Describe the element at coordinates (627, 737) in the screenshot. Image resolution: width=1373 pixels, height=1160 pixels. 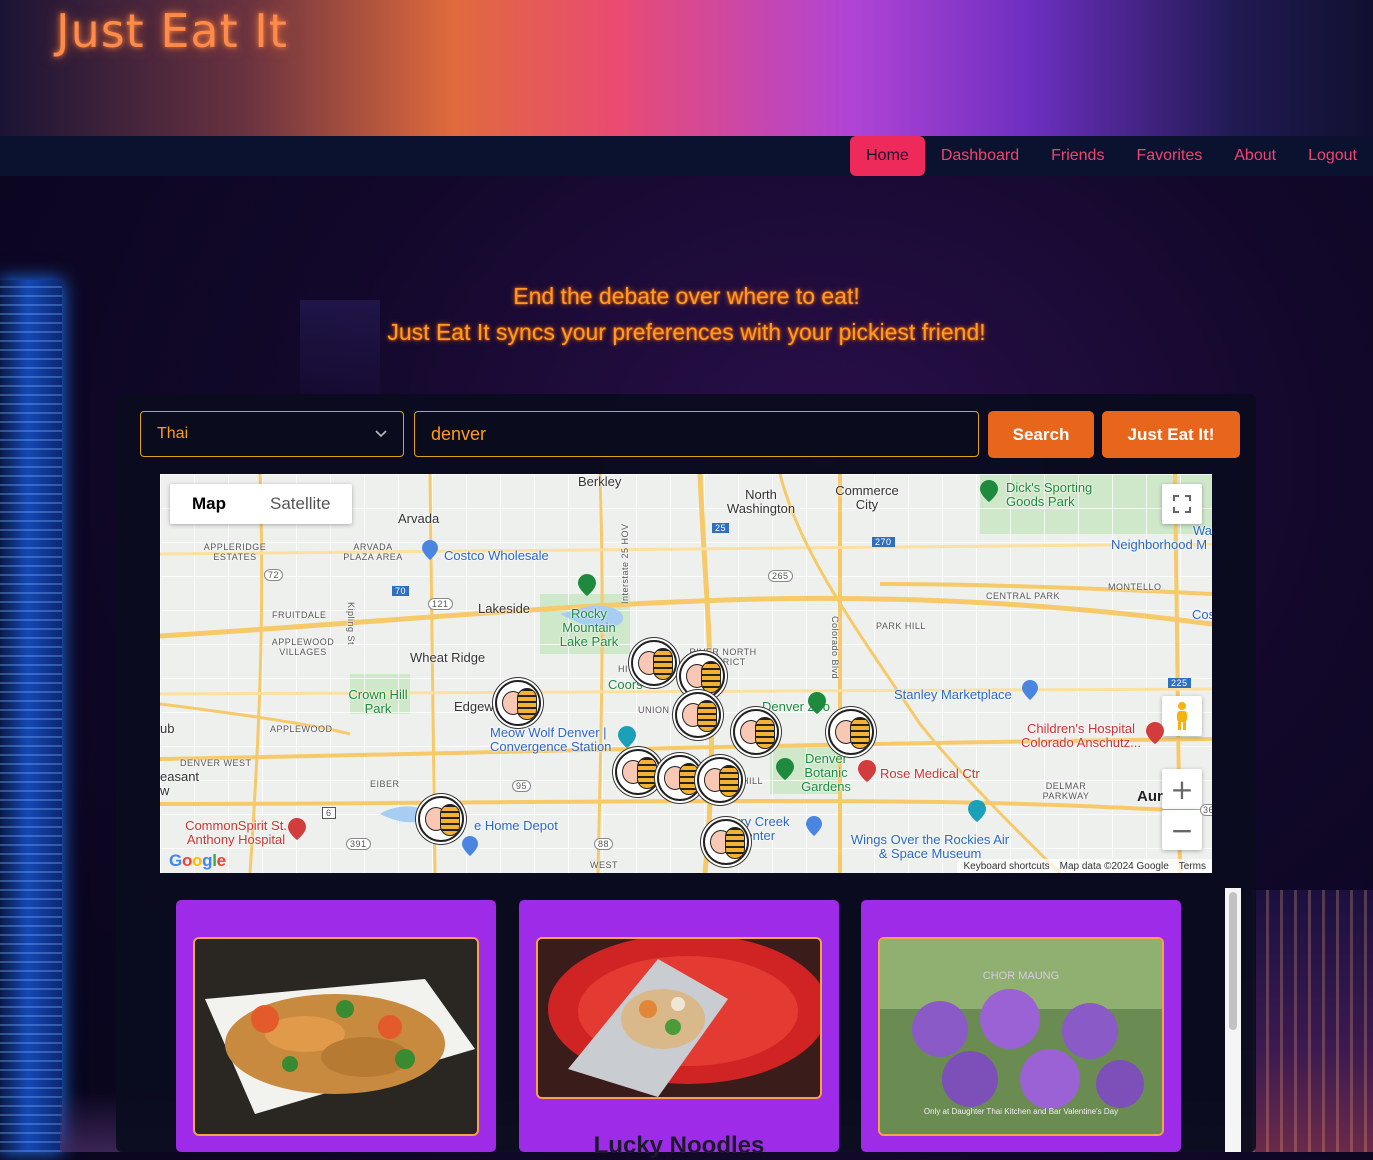
I see `museum-pin-icon` at that location.